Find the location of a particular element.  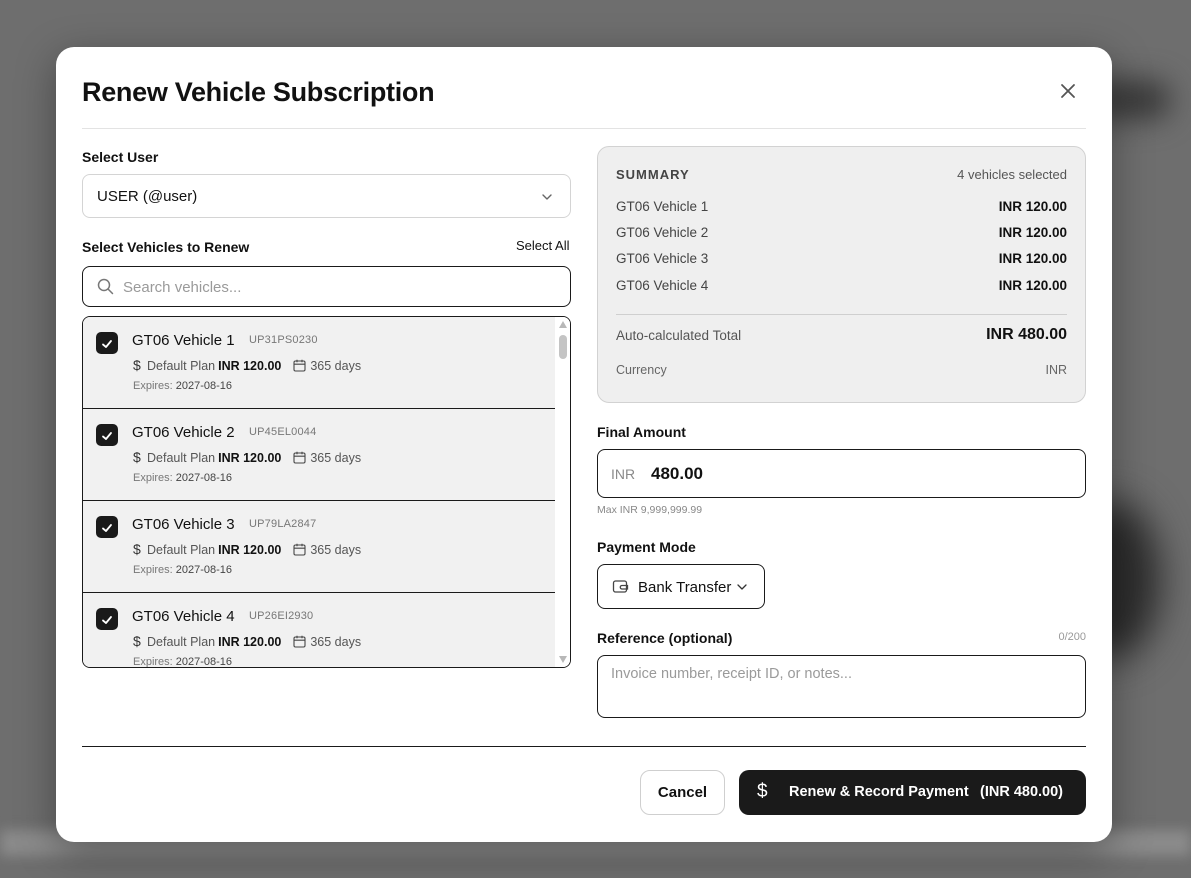

vehicle-search is located at coordinates (326, 286).